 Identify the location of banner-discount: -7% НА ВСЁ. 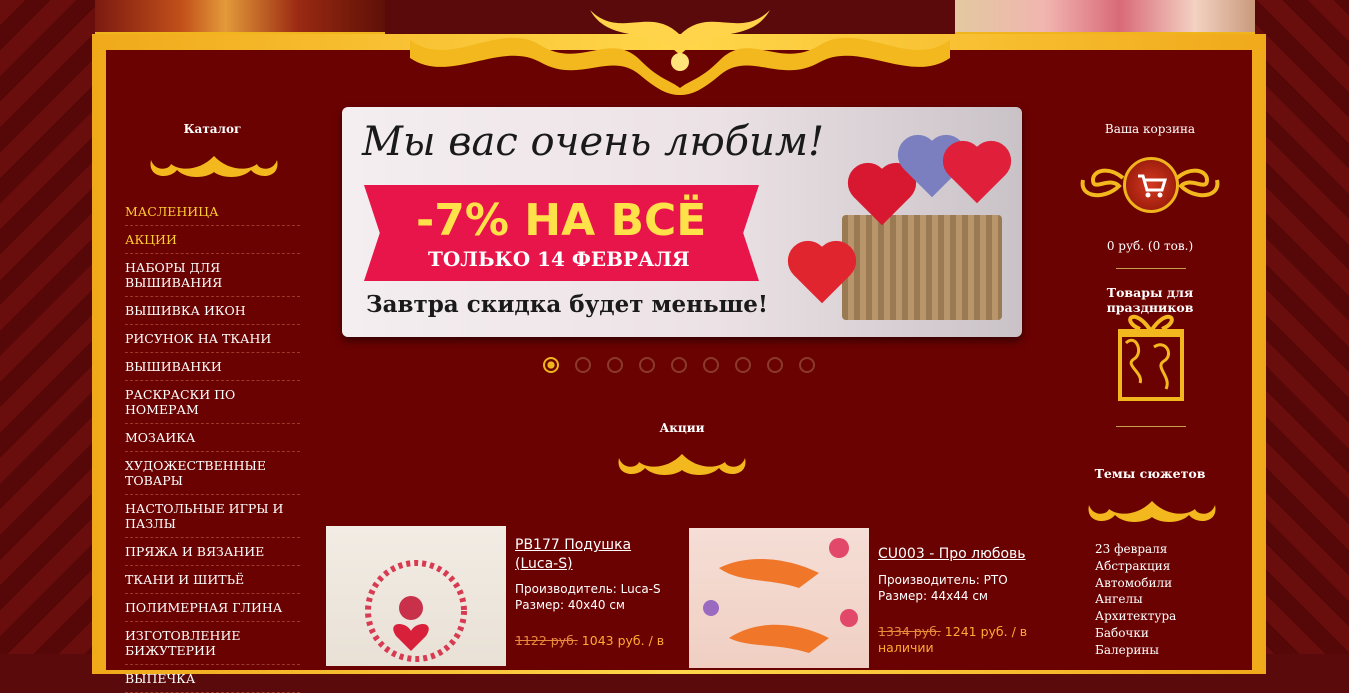
(561, 220).